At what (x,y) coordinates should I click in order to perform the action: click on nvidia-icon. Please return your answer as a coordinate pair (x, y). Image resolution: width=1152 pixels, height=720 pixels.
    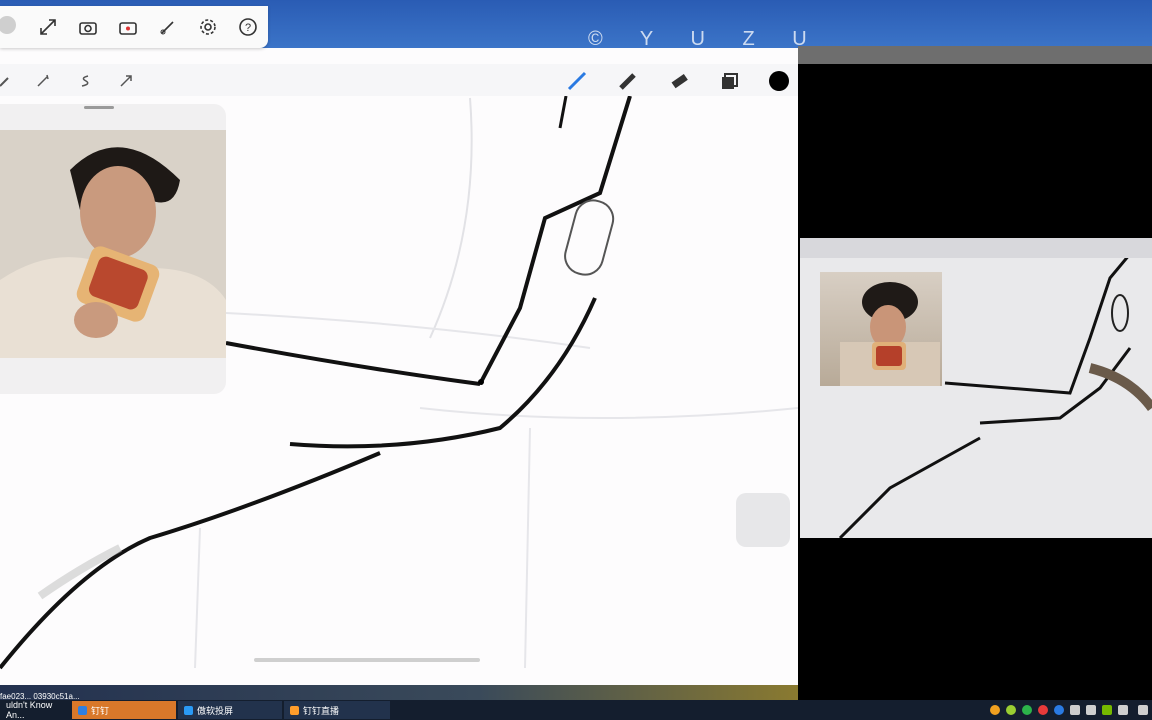
    Looking at the image, I should click on (1107, 710).